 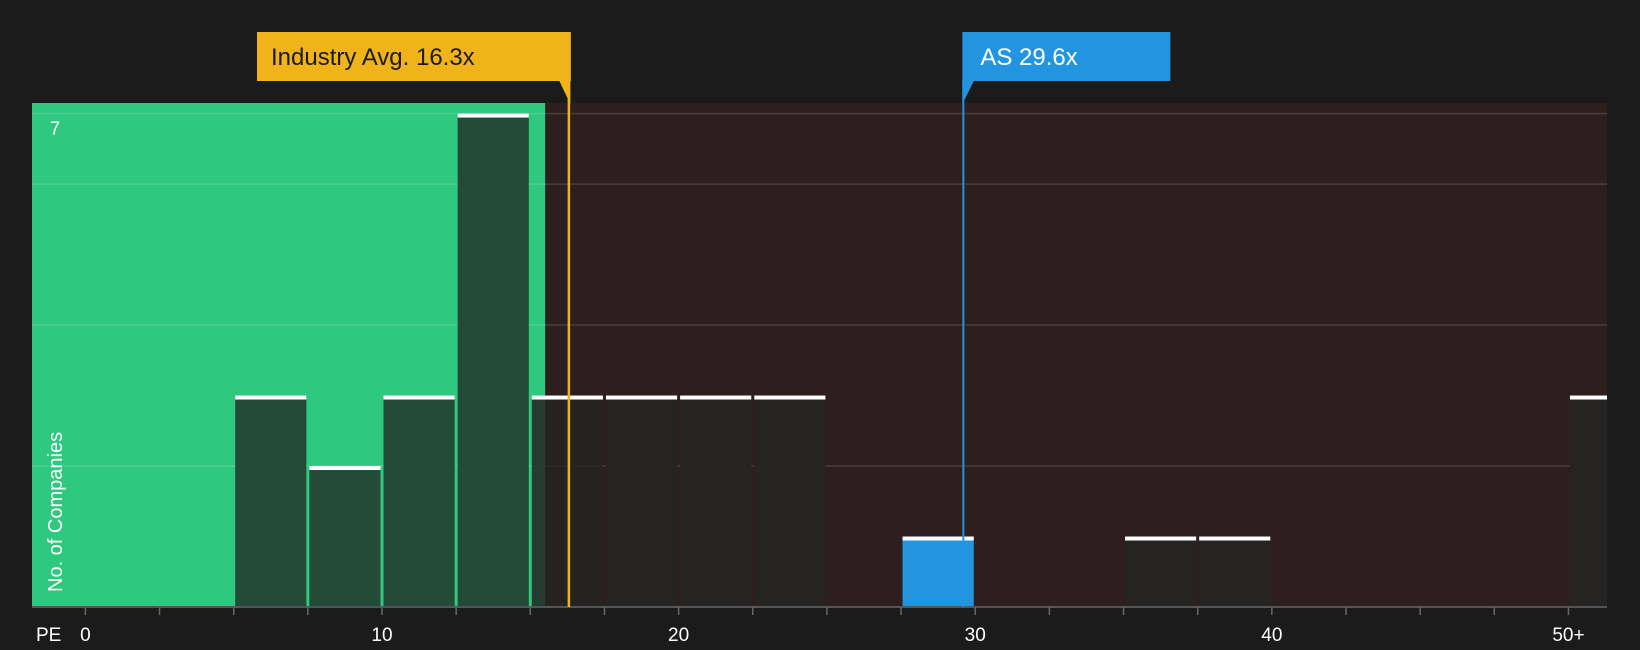 I want to click on x-tick-label: 10, so click(x=381, y=635).